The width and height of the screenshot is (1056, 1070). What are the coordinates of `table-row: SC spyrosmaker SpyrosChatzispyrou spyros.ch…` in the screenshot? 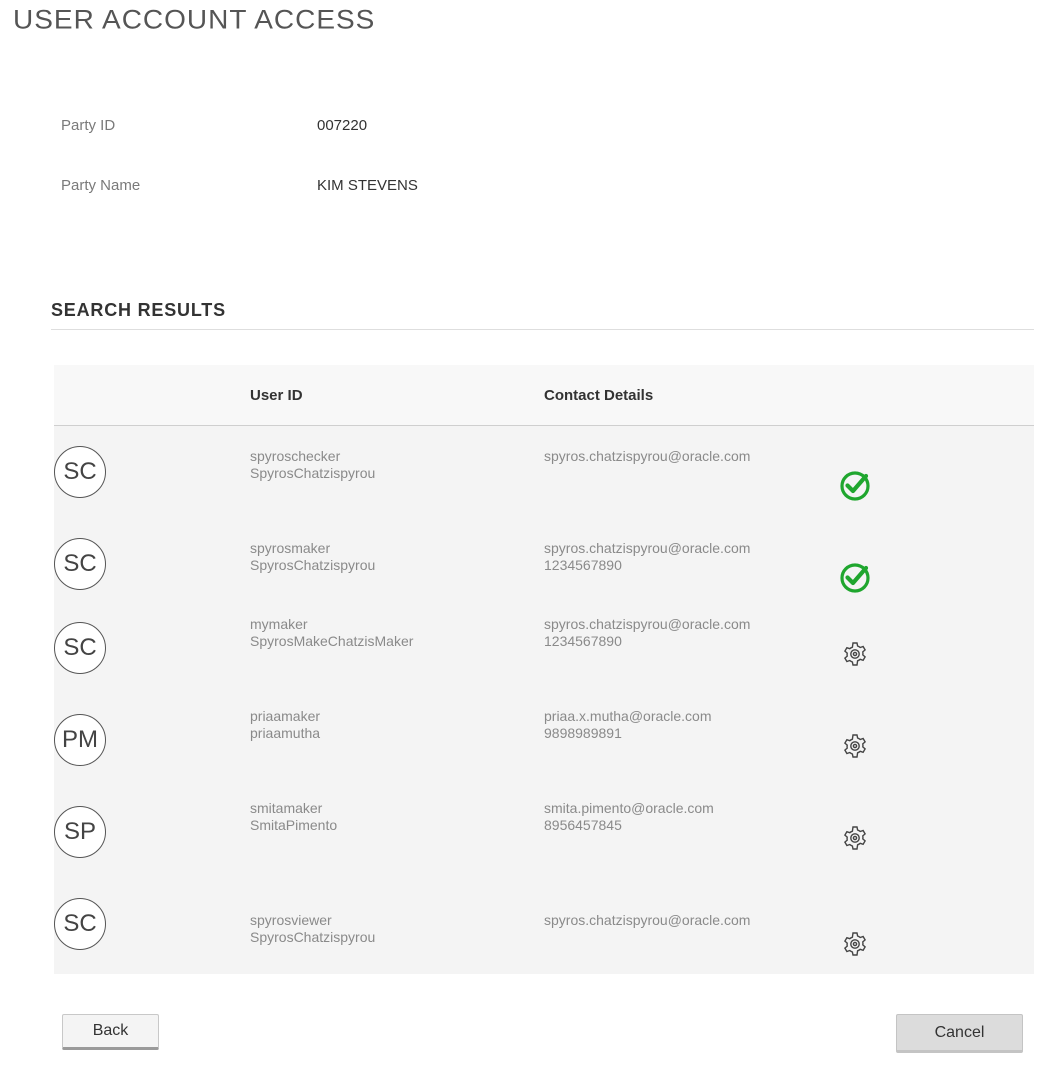 It's located at (544, 564).